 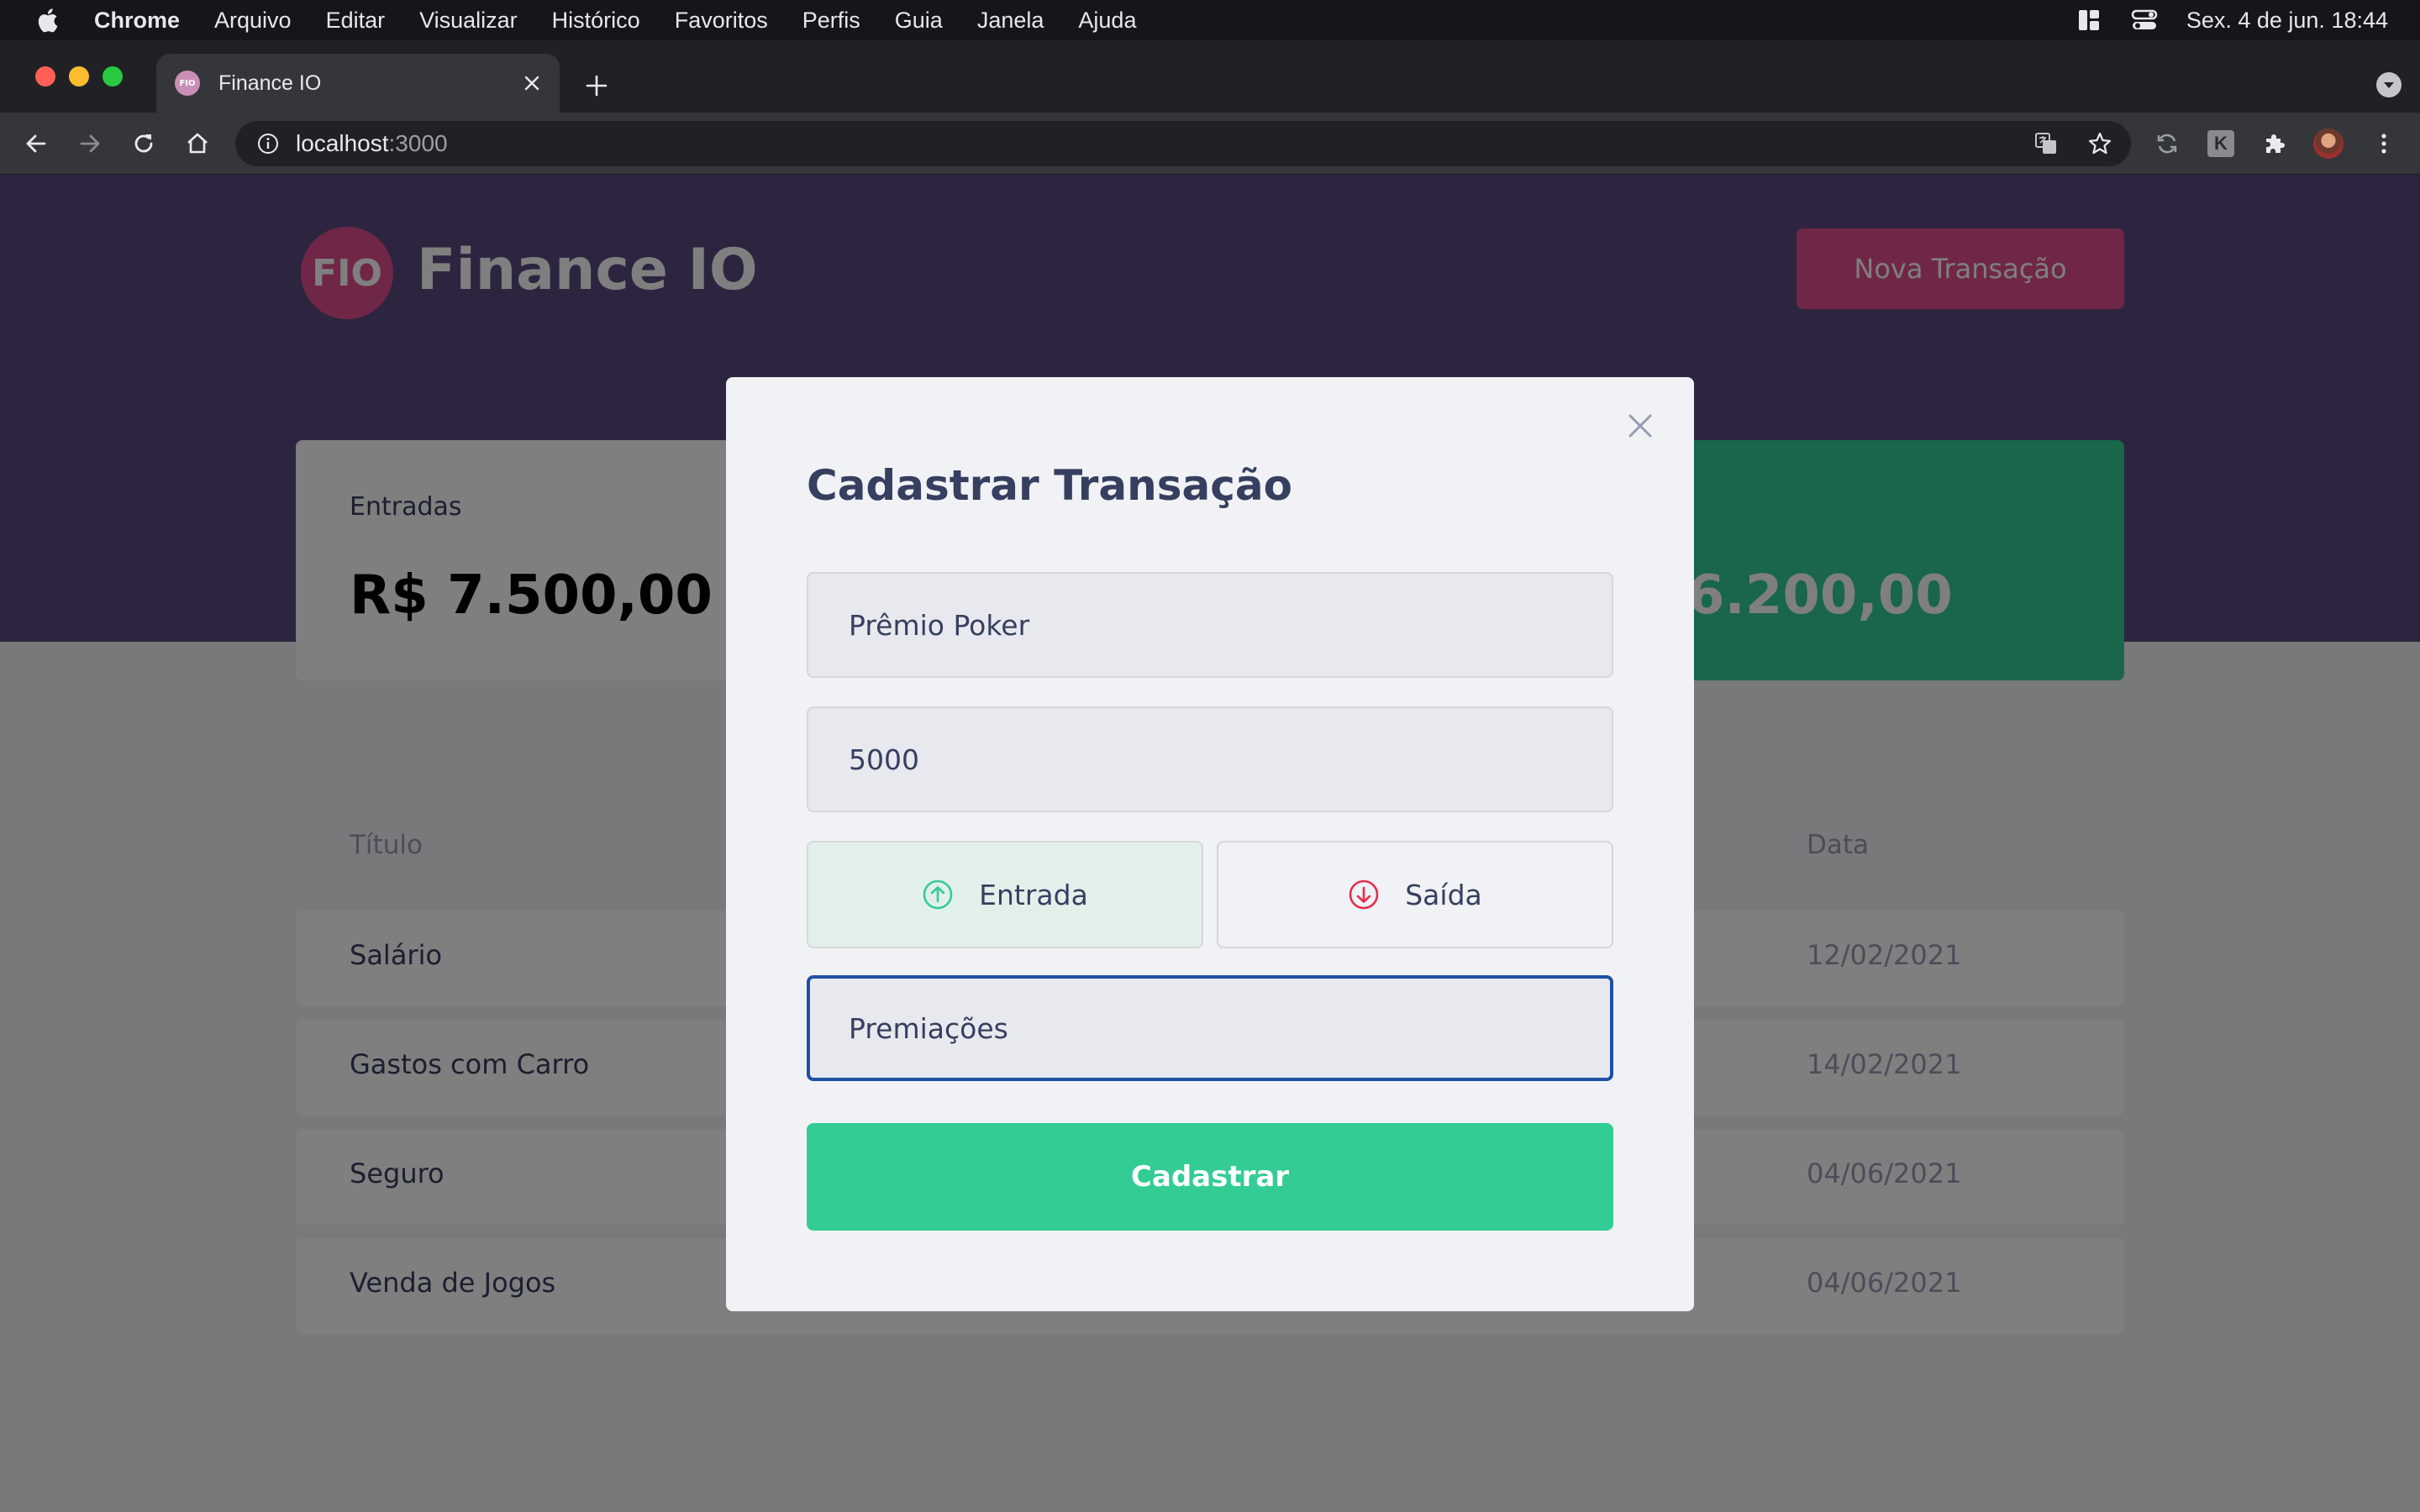 What do you see at coordinates (358, 83) in the screenshot?
I see `browser-tab: FIO Finance IO` at bounding box center [358, 83].